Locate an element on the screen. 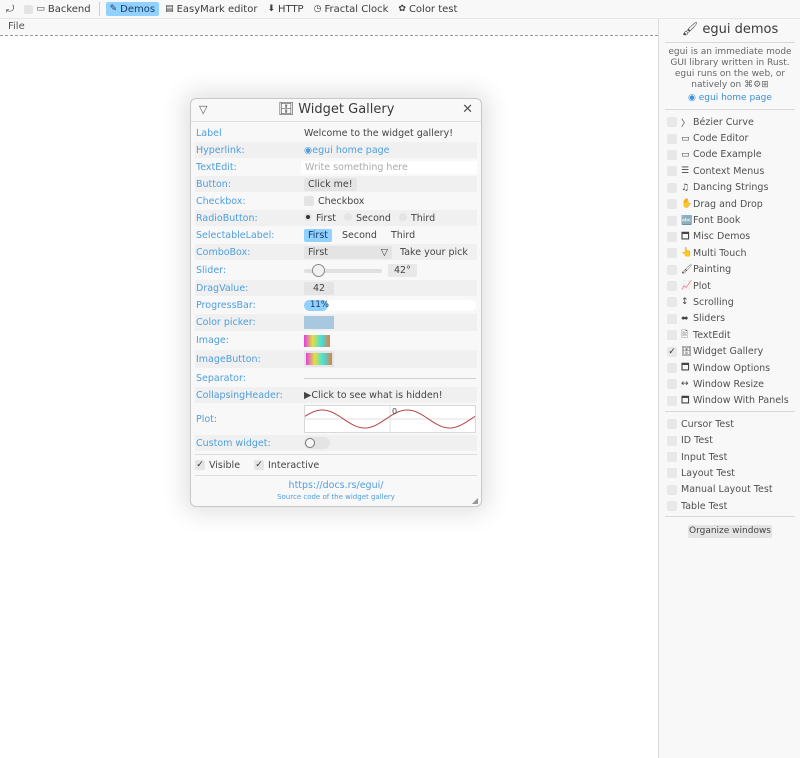 The width and height of the screenshot is (800, 758). collapsing-header: ▶ Click to see what is hidden! is located at coordinates (390, 395).